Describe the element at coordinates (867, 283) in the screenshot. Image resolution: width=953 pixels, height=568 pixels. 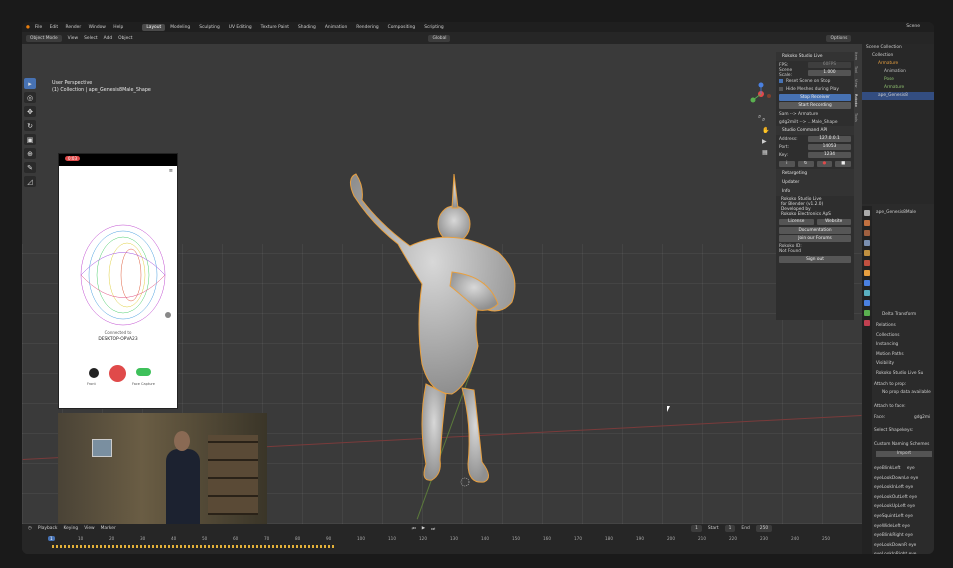
I see `modifier-props-icon` at that location.